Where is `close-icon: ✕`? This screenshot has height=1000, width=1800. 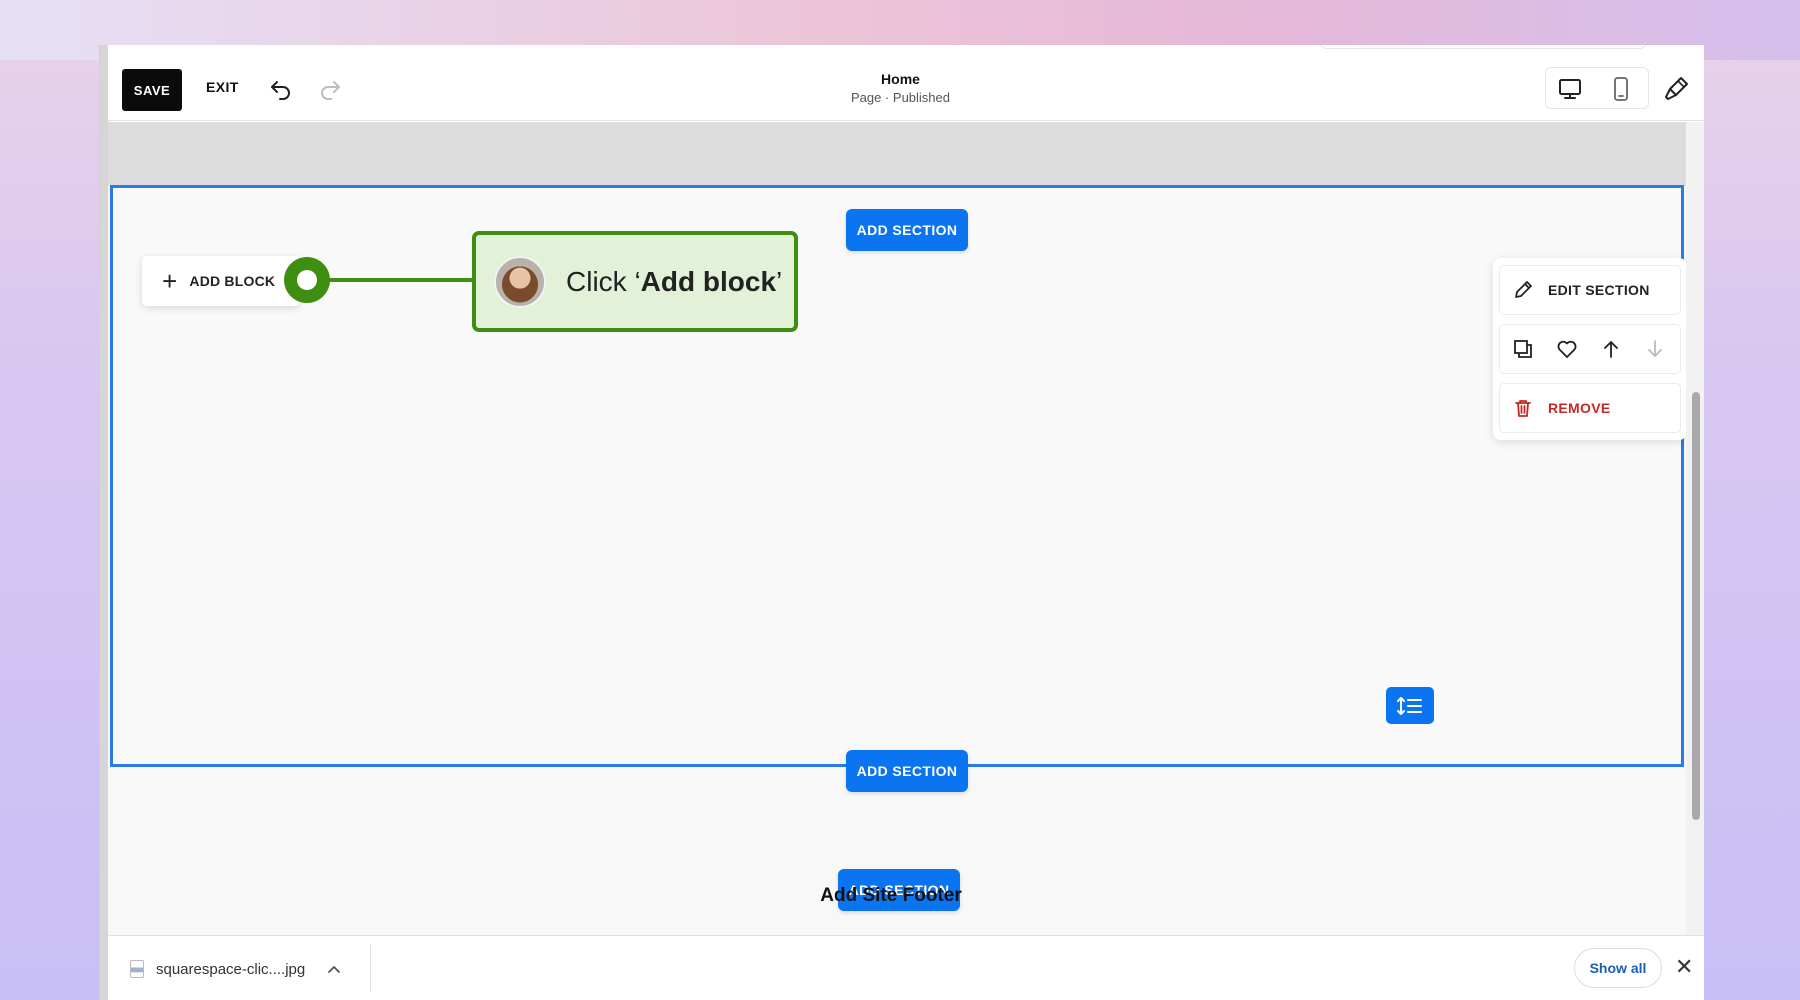
close-icon: ✕ is located at coordinates (1684, 967).